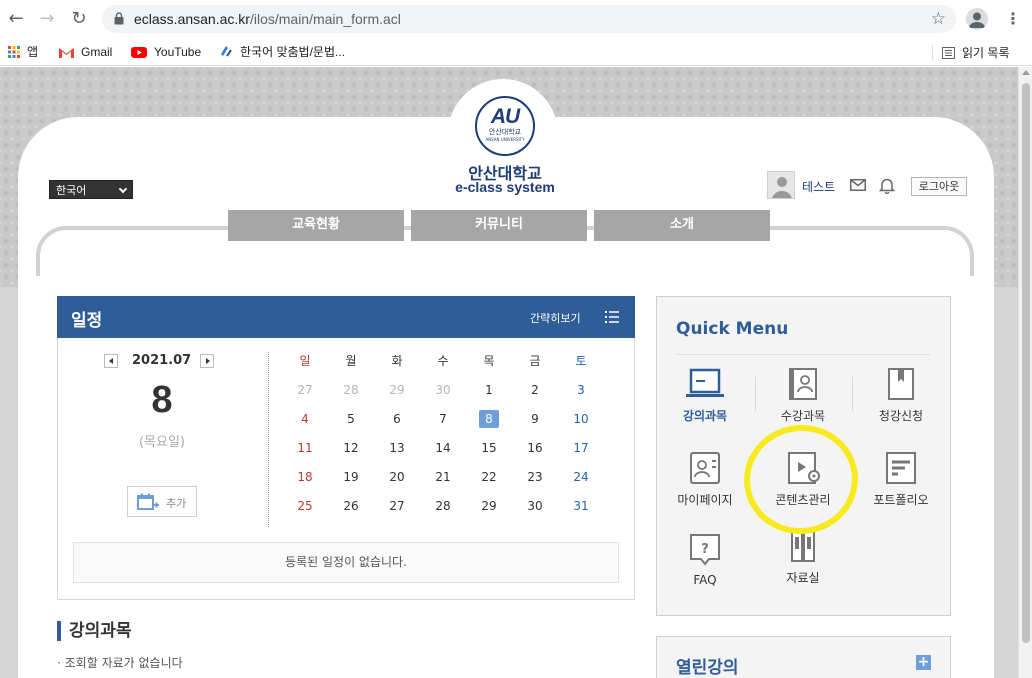 The image size is (1032, 678). I want to click on calendar-add-icon, so click(148, 501).